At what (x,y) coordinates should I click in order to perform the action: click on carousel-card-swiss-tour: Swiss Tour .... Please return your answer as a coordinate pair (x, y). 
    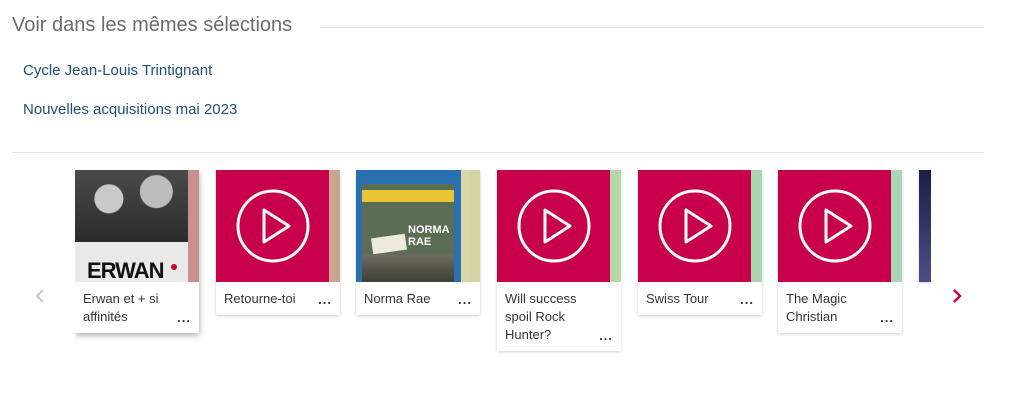
    Looking at the image, I should click on (700, 242).